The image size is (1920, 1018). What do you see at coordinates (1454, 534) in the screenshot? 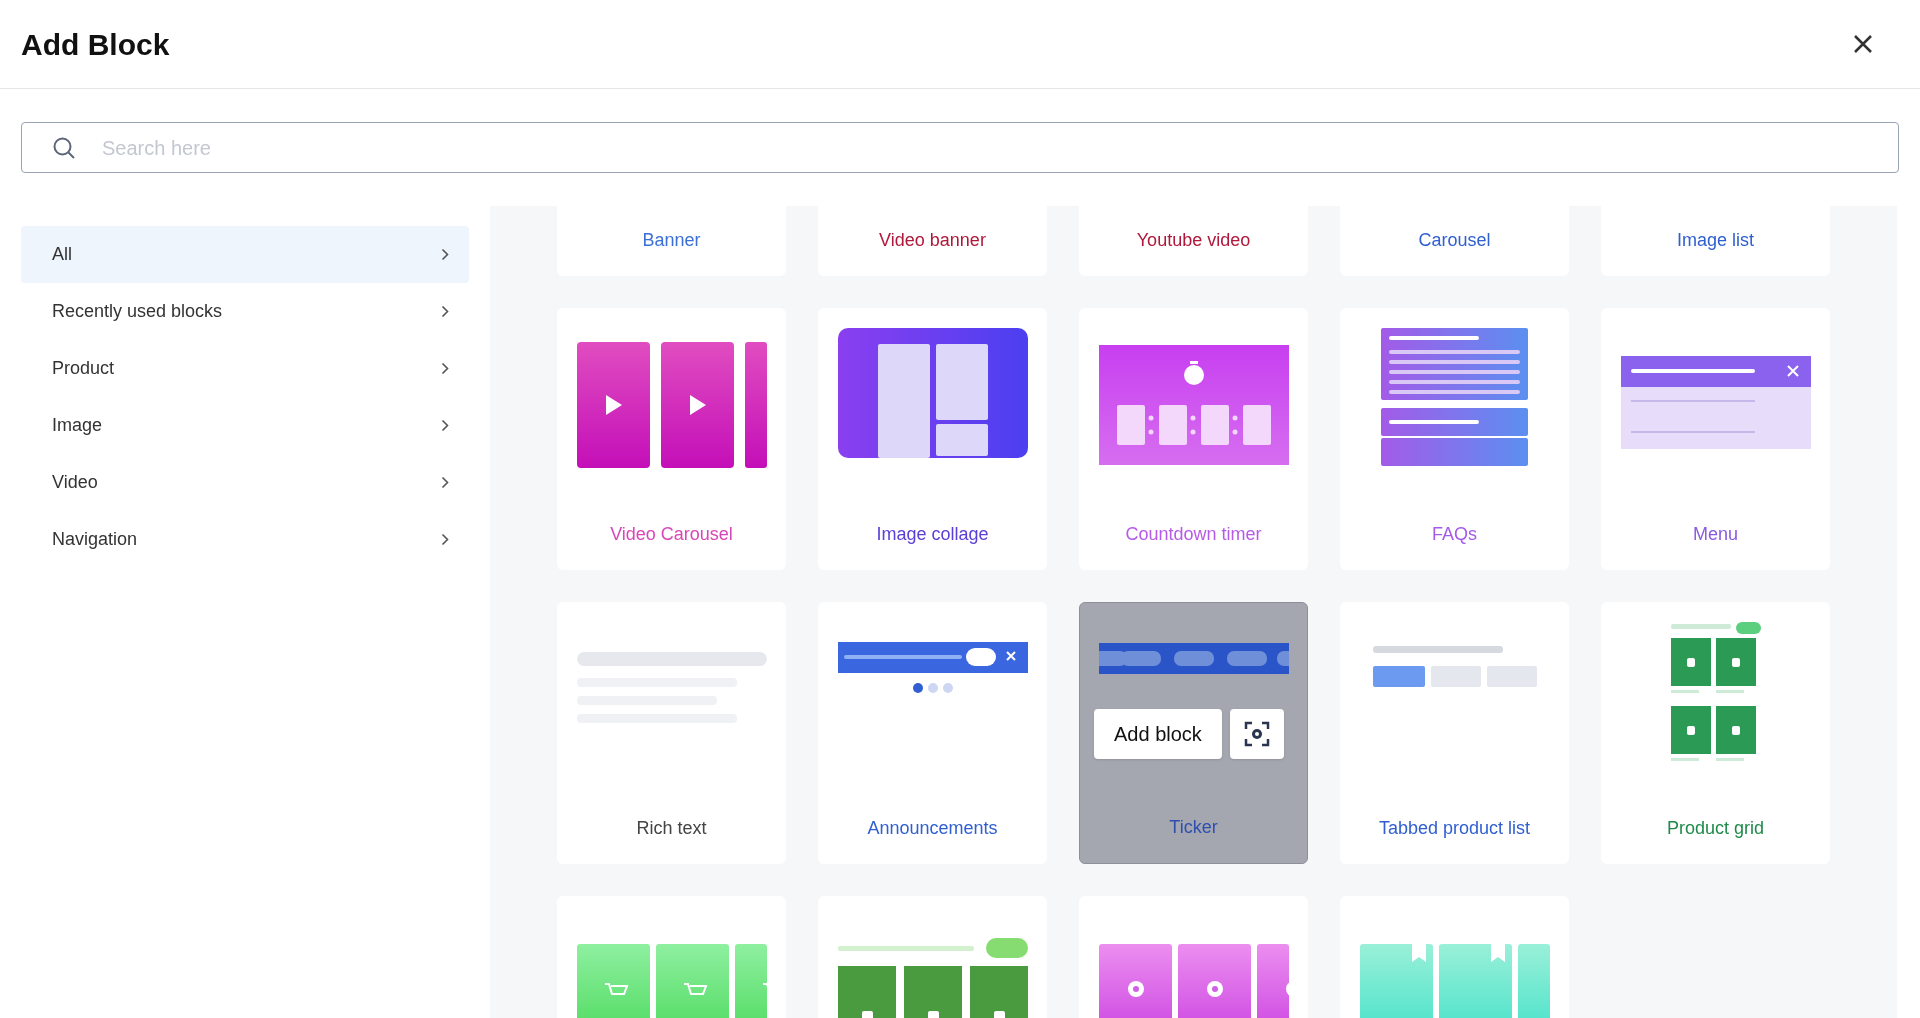
I see `block-label: FAQs` at bounding box center [1454, 534].